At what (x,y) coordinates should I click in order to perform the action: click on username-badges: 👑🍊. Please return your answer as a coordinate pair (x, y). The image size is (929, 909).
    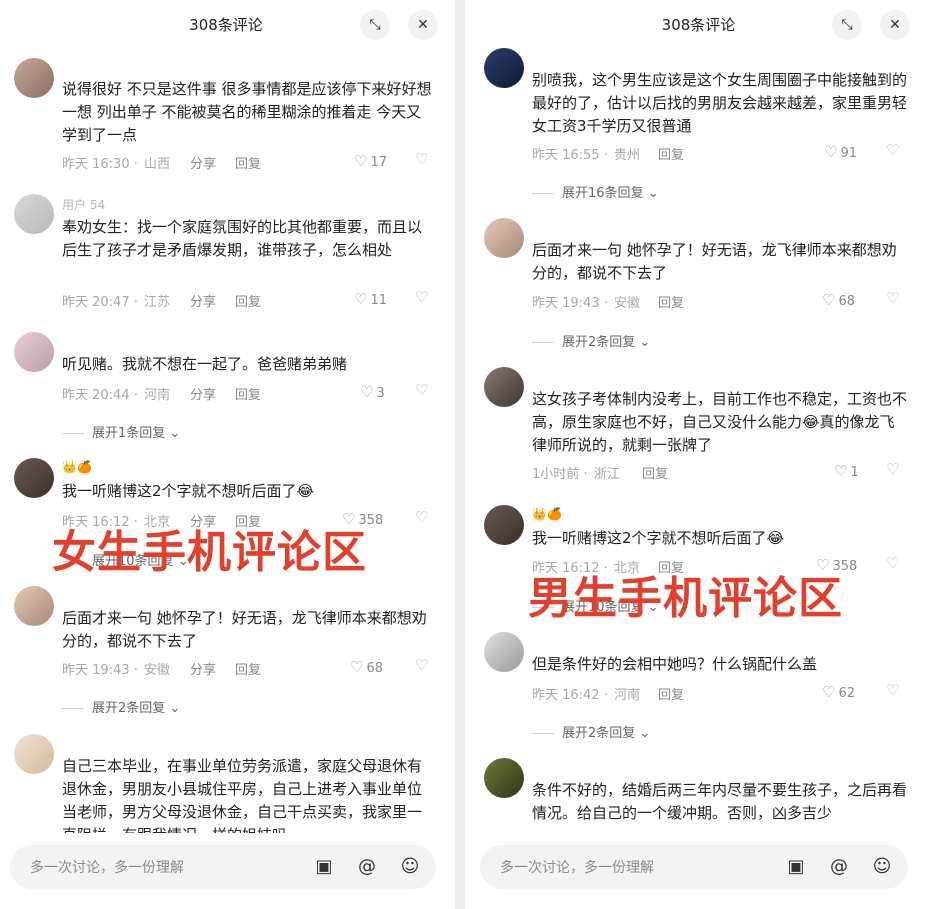
    Looking at the image, I should click on (547, 514).